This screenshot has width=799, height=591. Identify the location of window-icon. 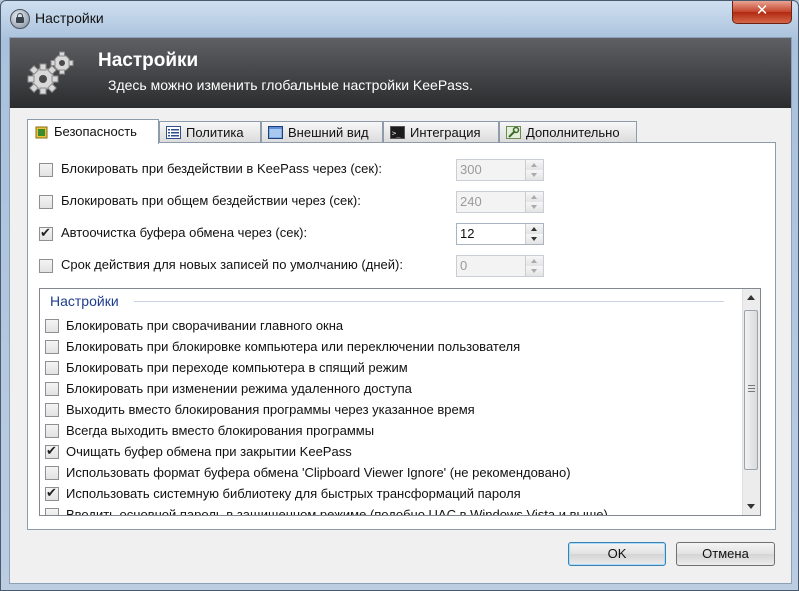
(275, 132).